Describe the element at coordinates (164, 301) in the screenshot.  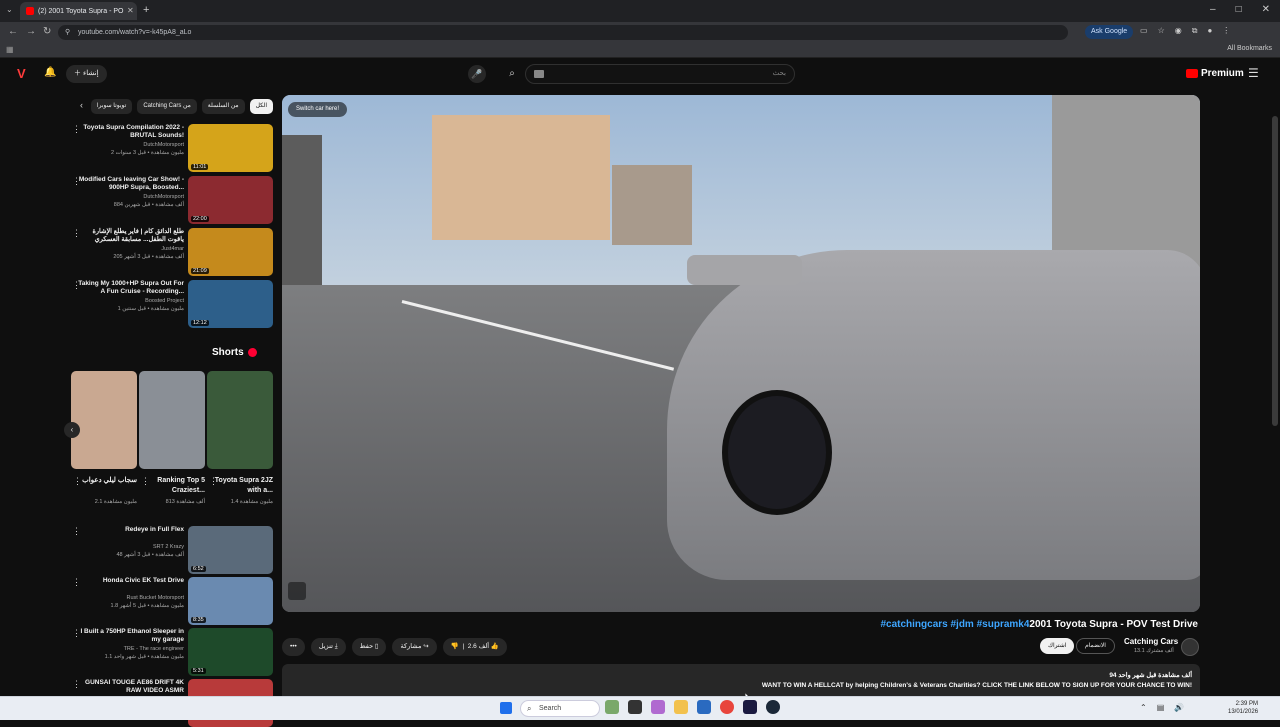
I see `recommended-video-channel: Boosted Project` at that location.